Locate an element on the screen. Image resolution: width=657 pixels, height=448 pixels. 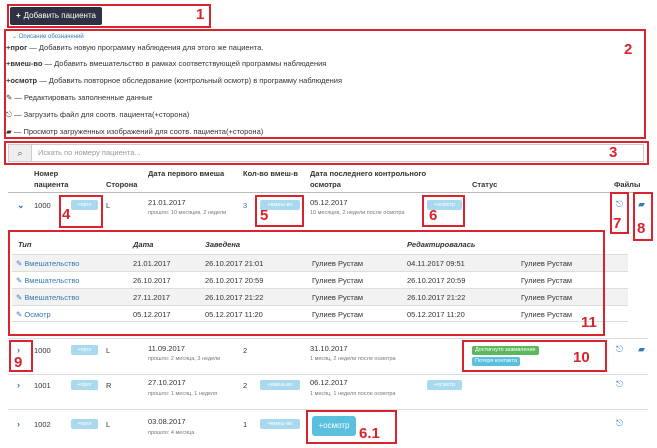
annotation-number: 7 is located at coordinates (617, 223).